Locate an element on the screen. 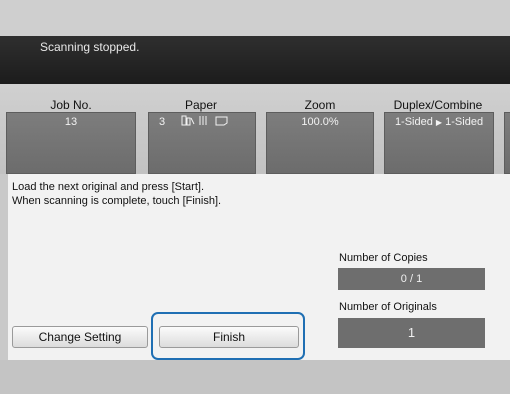 The image size is (510, 394). tray-icon is located at coordinates (203, 120).